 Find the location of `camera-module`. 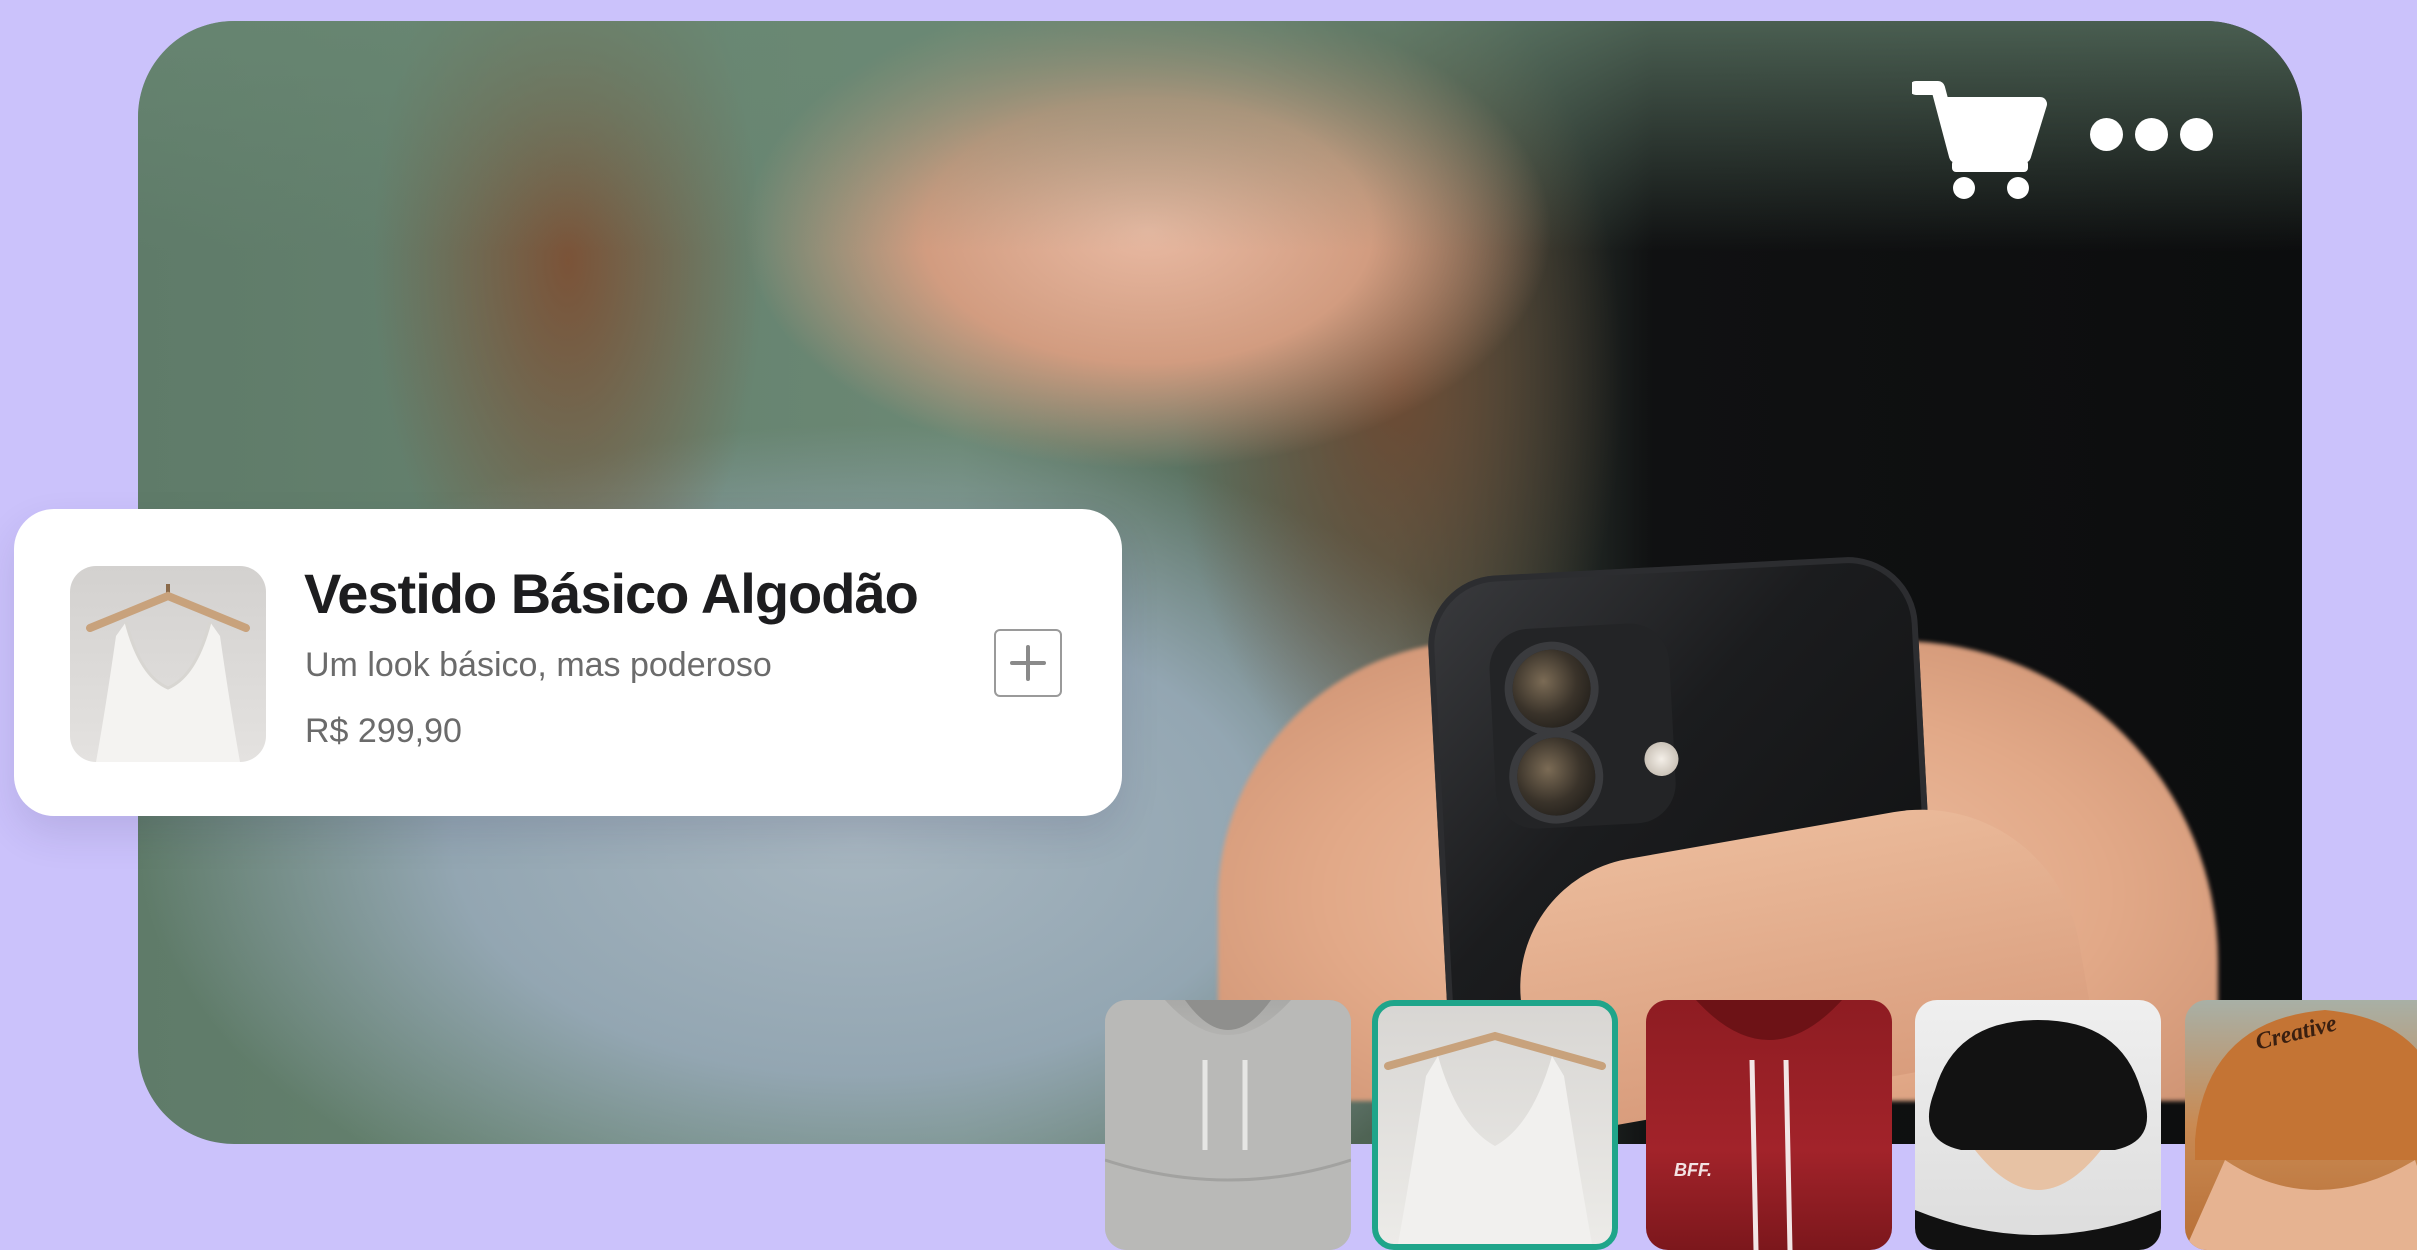

camera-module is located at coordinates (1583, 726).